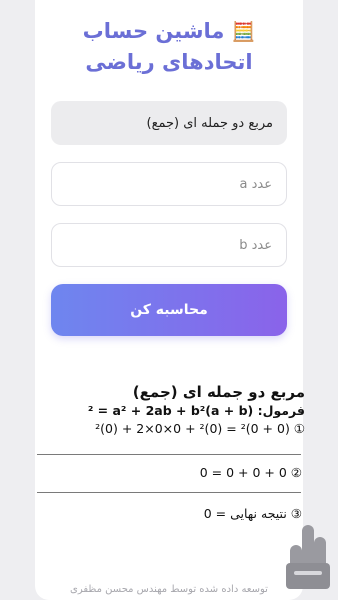 The height and width of the screenshot is (600, 338). What do you see at coordinates (200, 428) in the screenshot?
I see `result-step-1: ① (0 + 0)² = (0)² + 0×0×2 + (0)²` at bounding box center [200, 428].